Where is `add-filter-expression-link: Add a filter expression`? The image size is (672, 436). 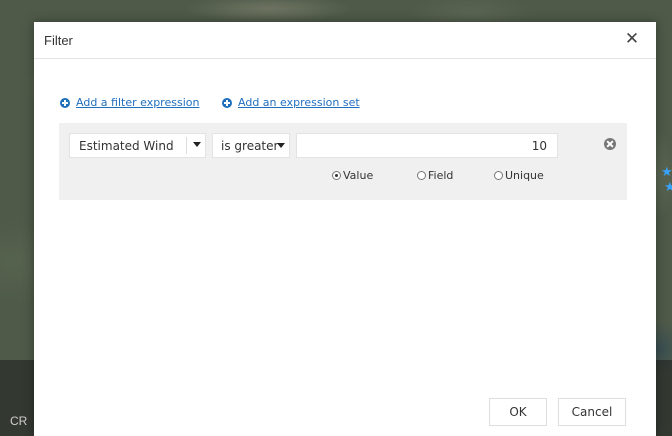
add-filter-expression-link: Add a filter expression is located at coordinates (129, 102).